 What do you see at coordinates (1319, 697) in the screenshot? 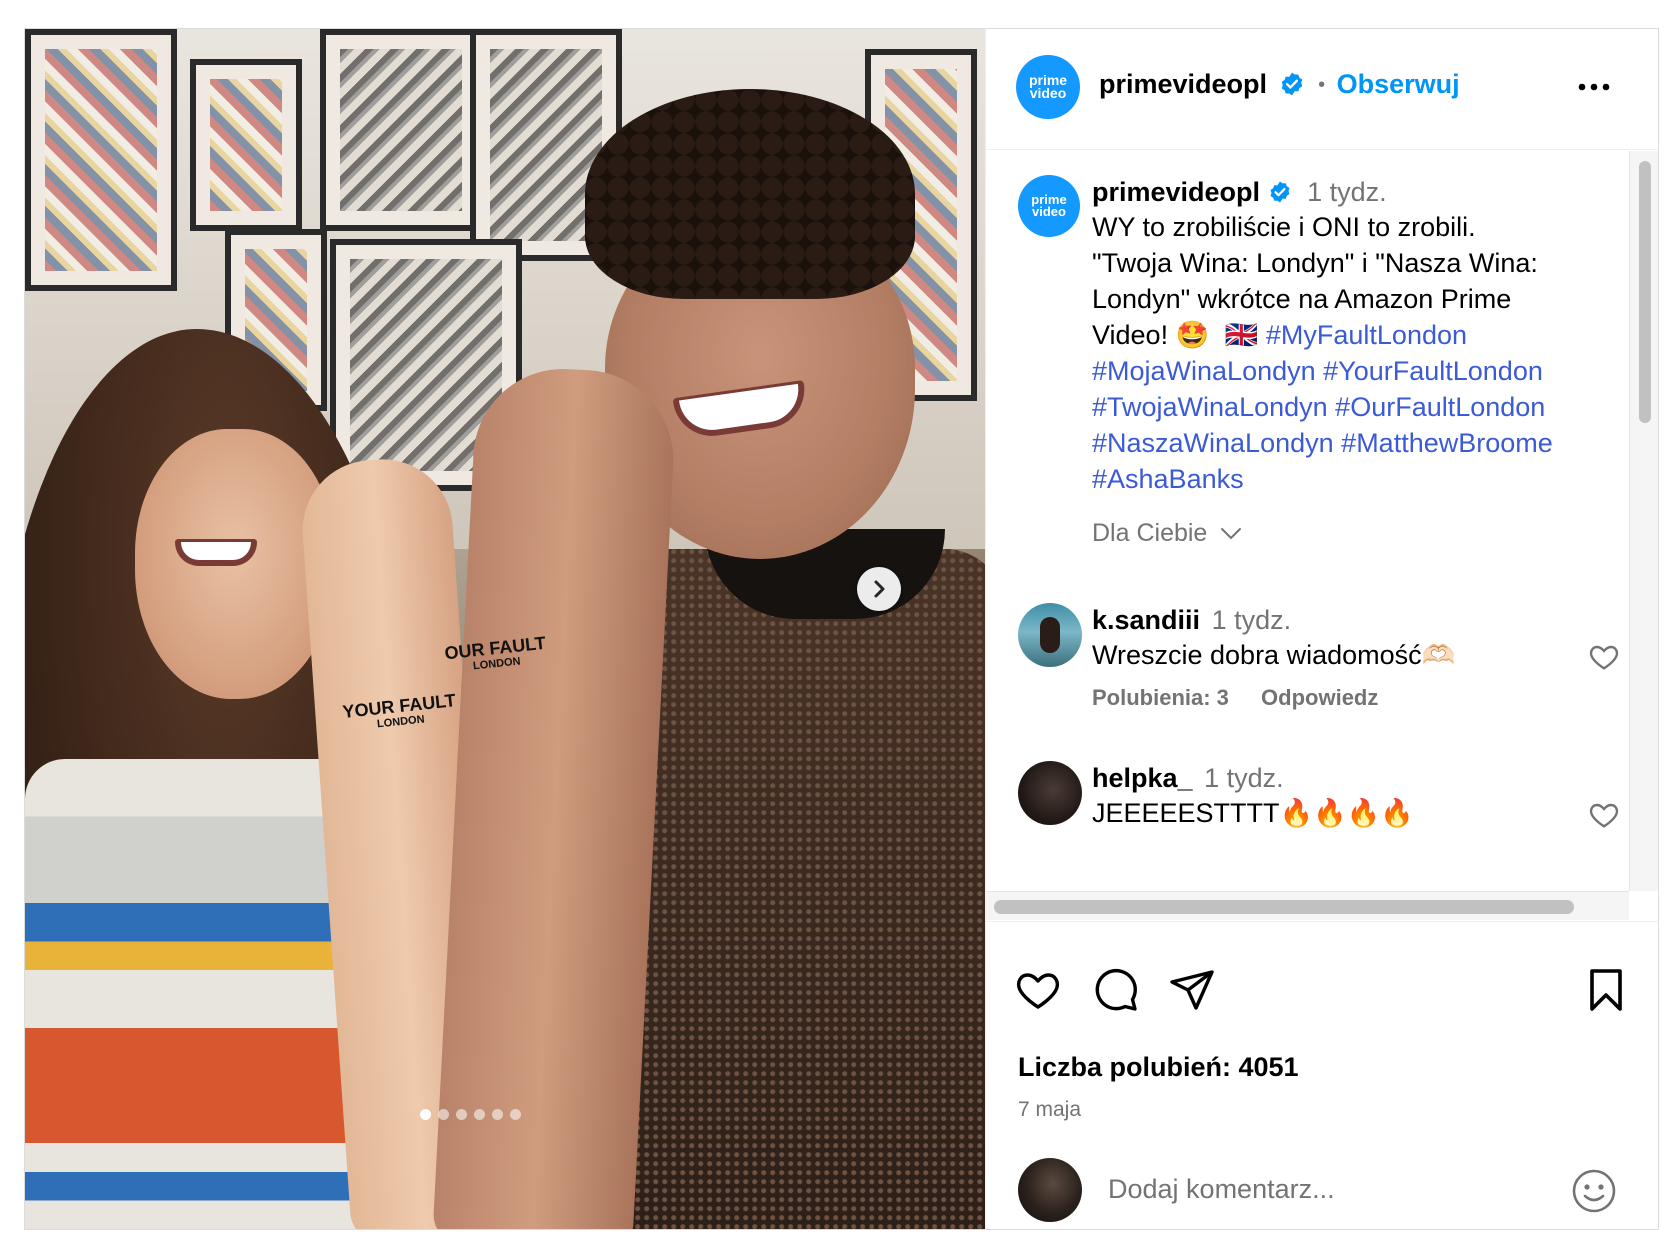
I see `reply-button: Odpowiedz` at bounding box center [1319, 697].